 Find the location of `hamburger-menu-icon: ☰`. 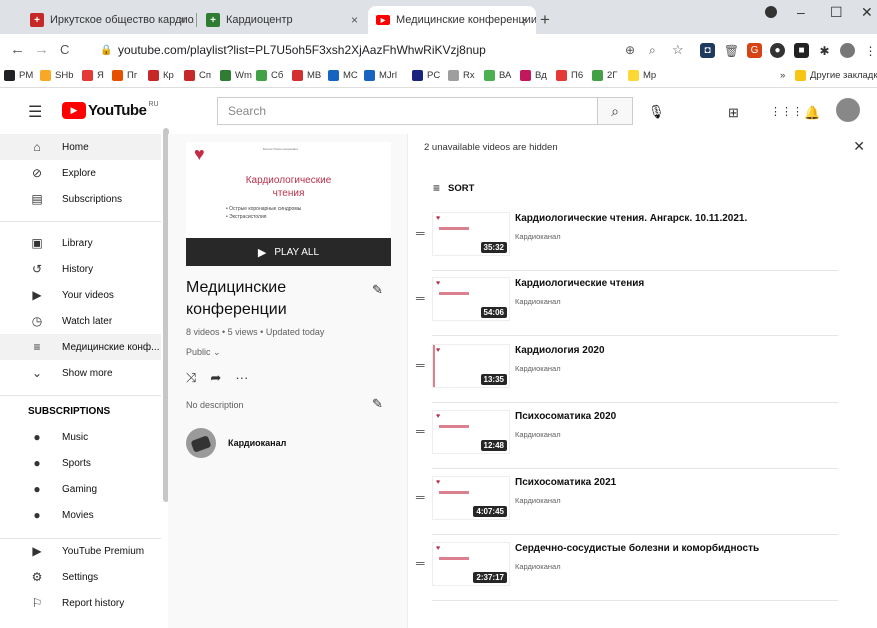

hamburger-menu-icon: ☰ is located at coordinates (35, 112).